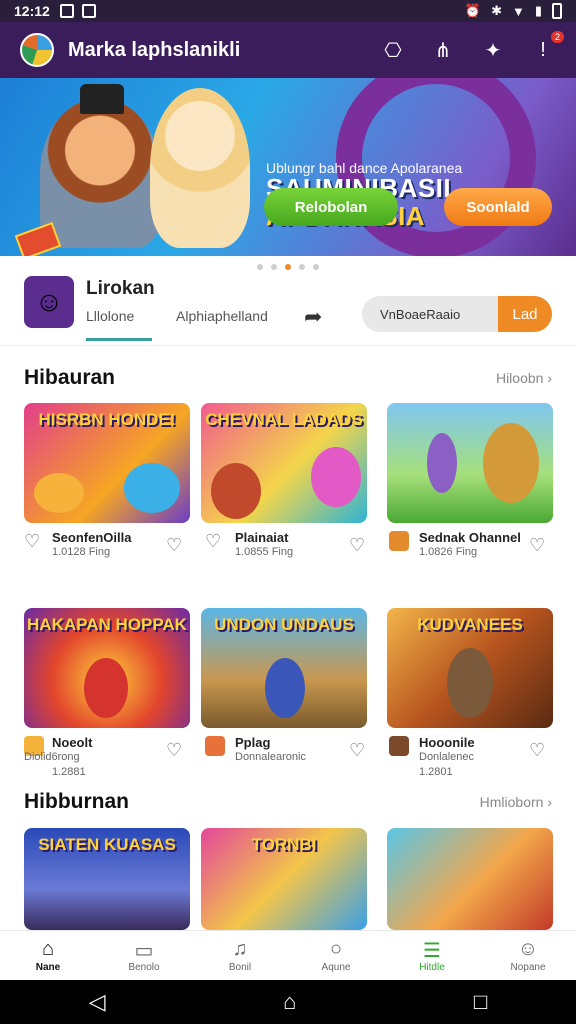  I want to click on banner-card-prop, so click(38, 238).